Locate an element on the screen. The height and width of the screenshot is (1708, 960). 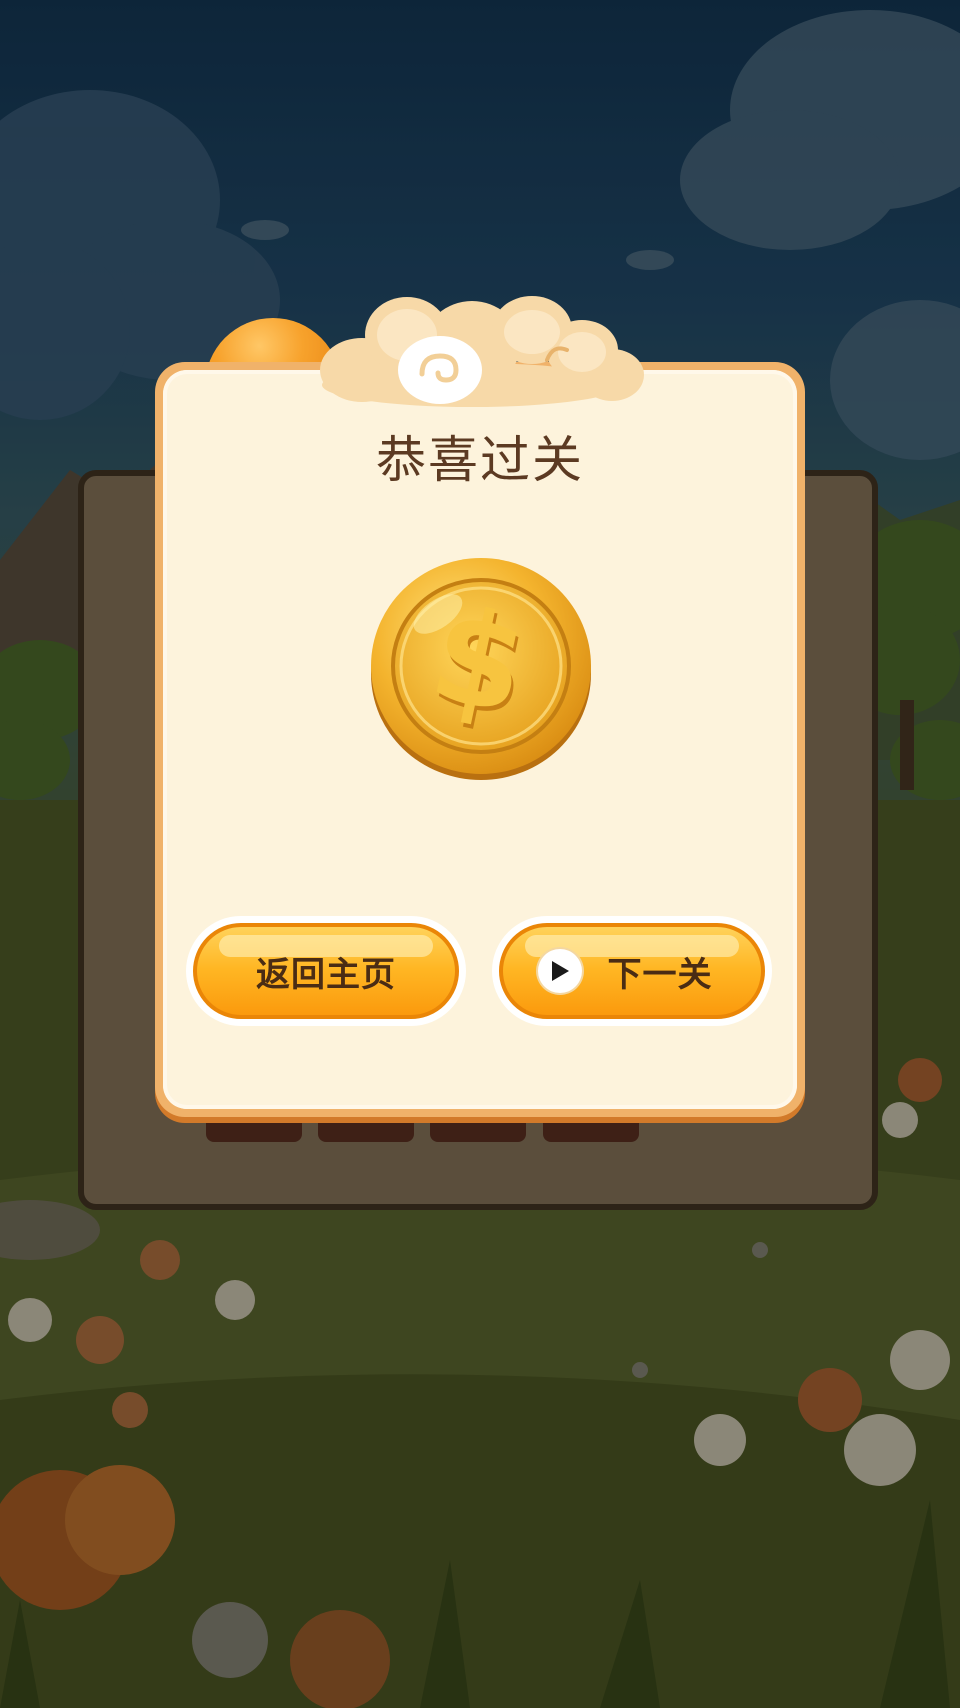
return-home-label: 返回主页 is located at coordinates (326, 974).